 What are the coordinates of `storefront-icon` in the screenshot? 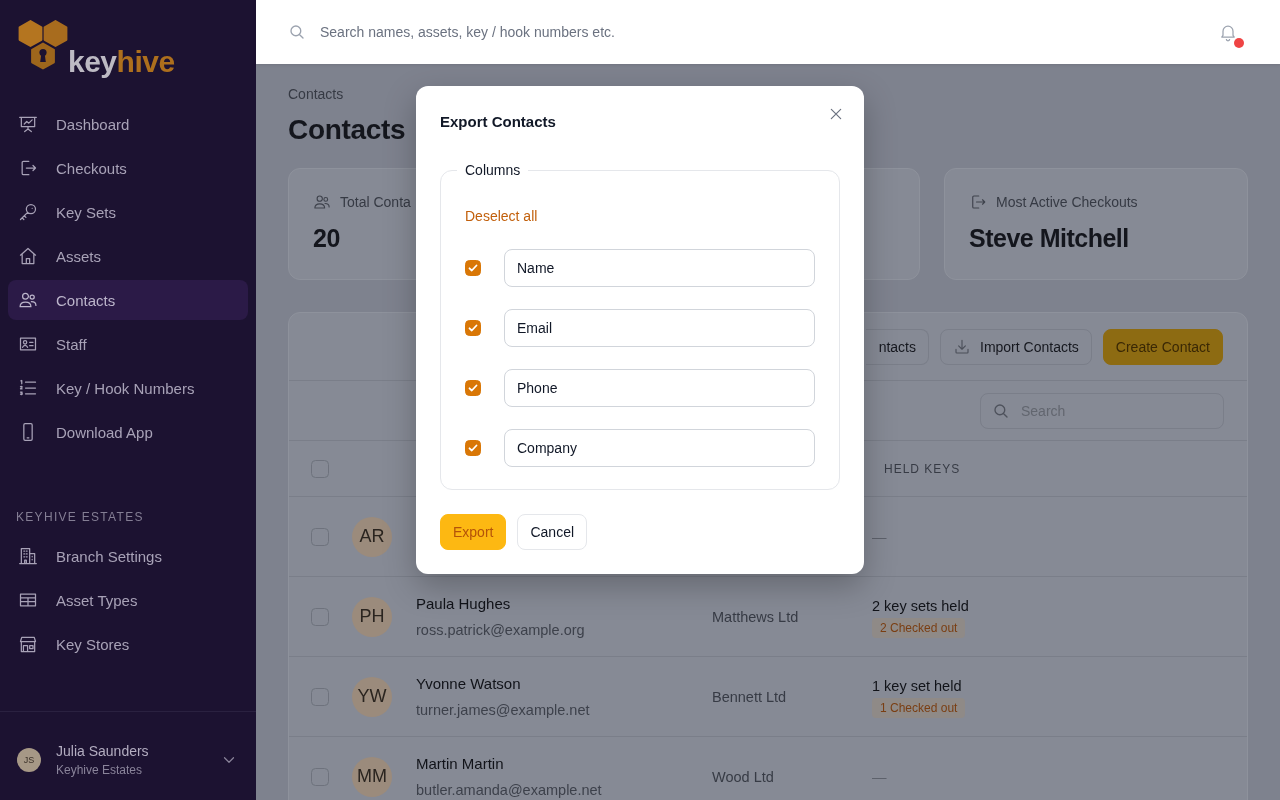 It's located at (28, 644).